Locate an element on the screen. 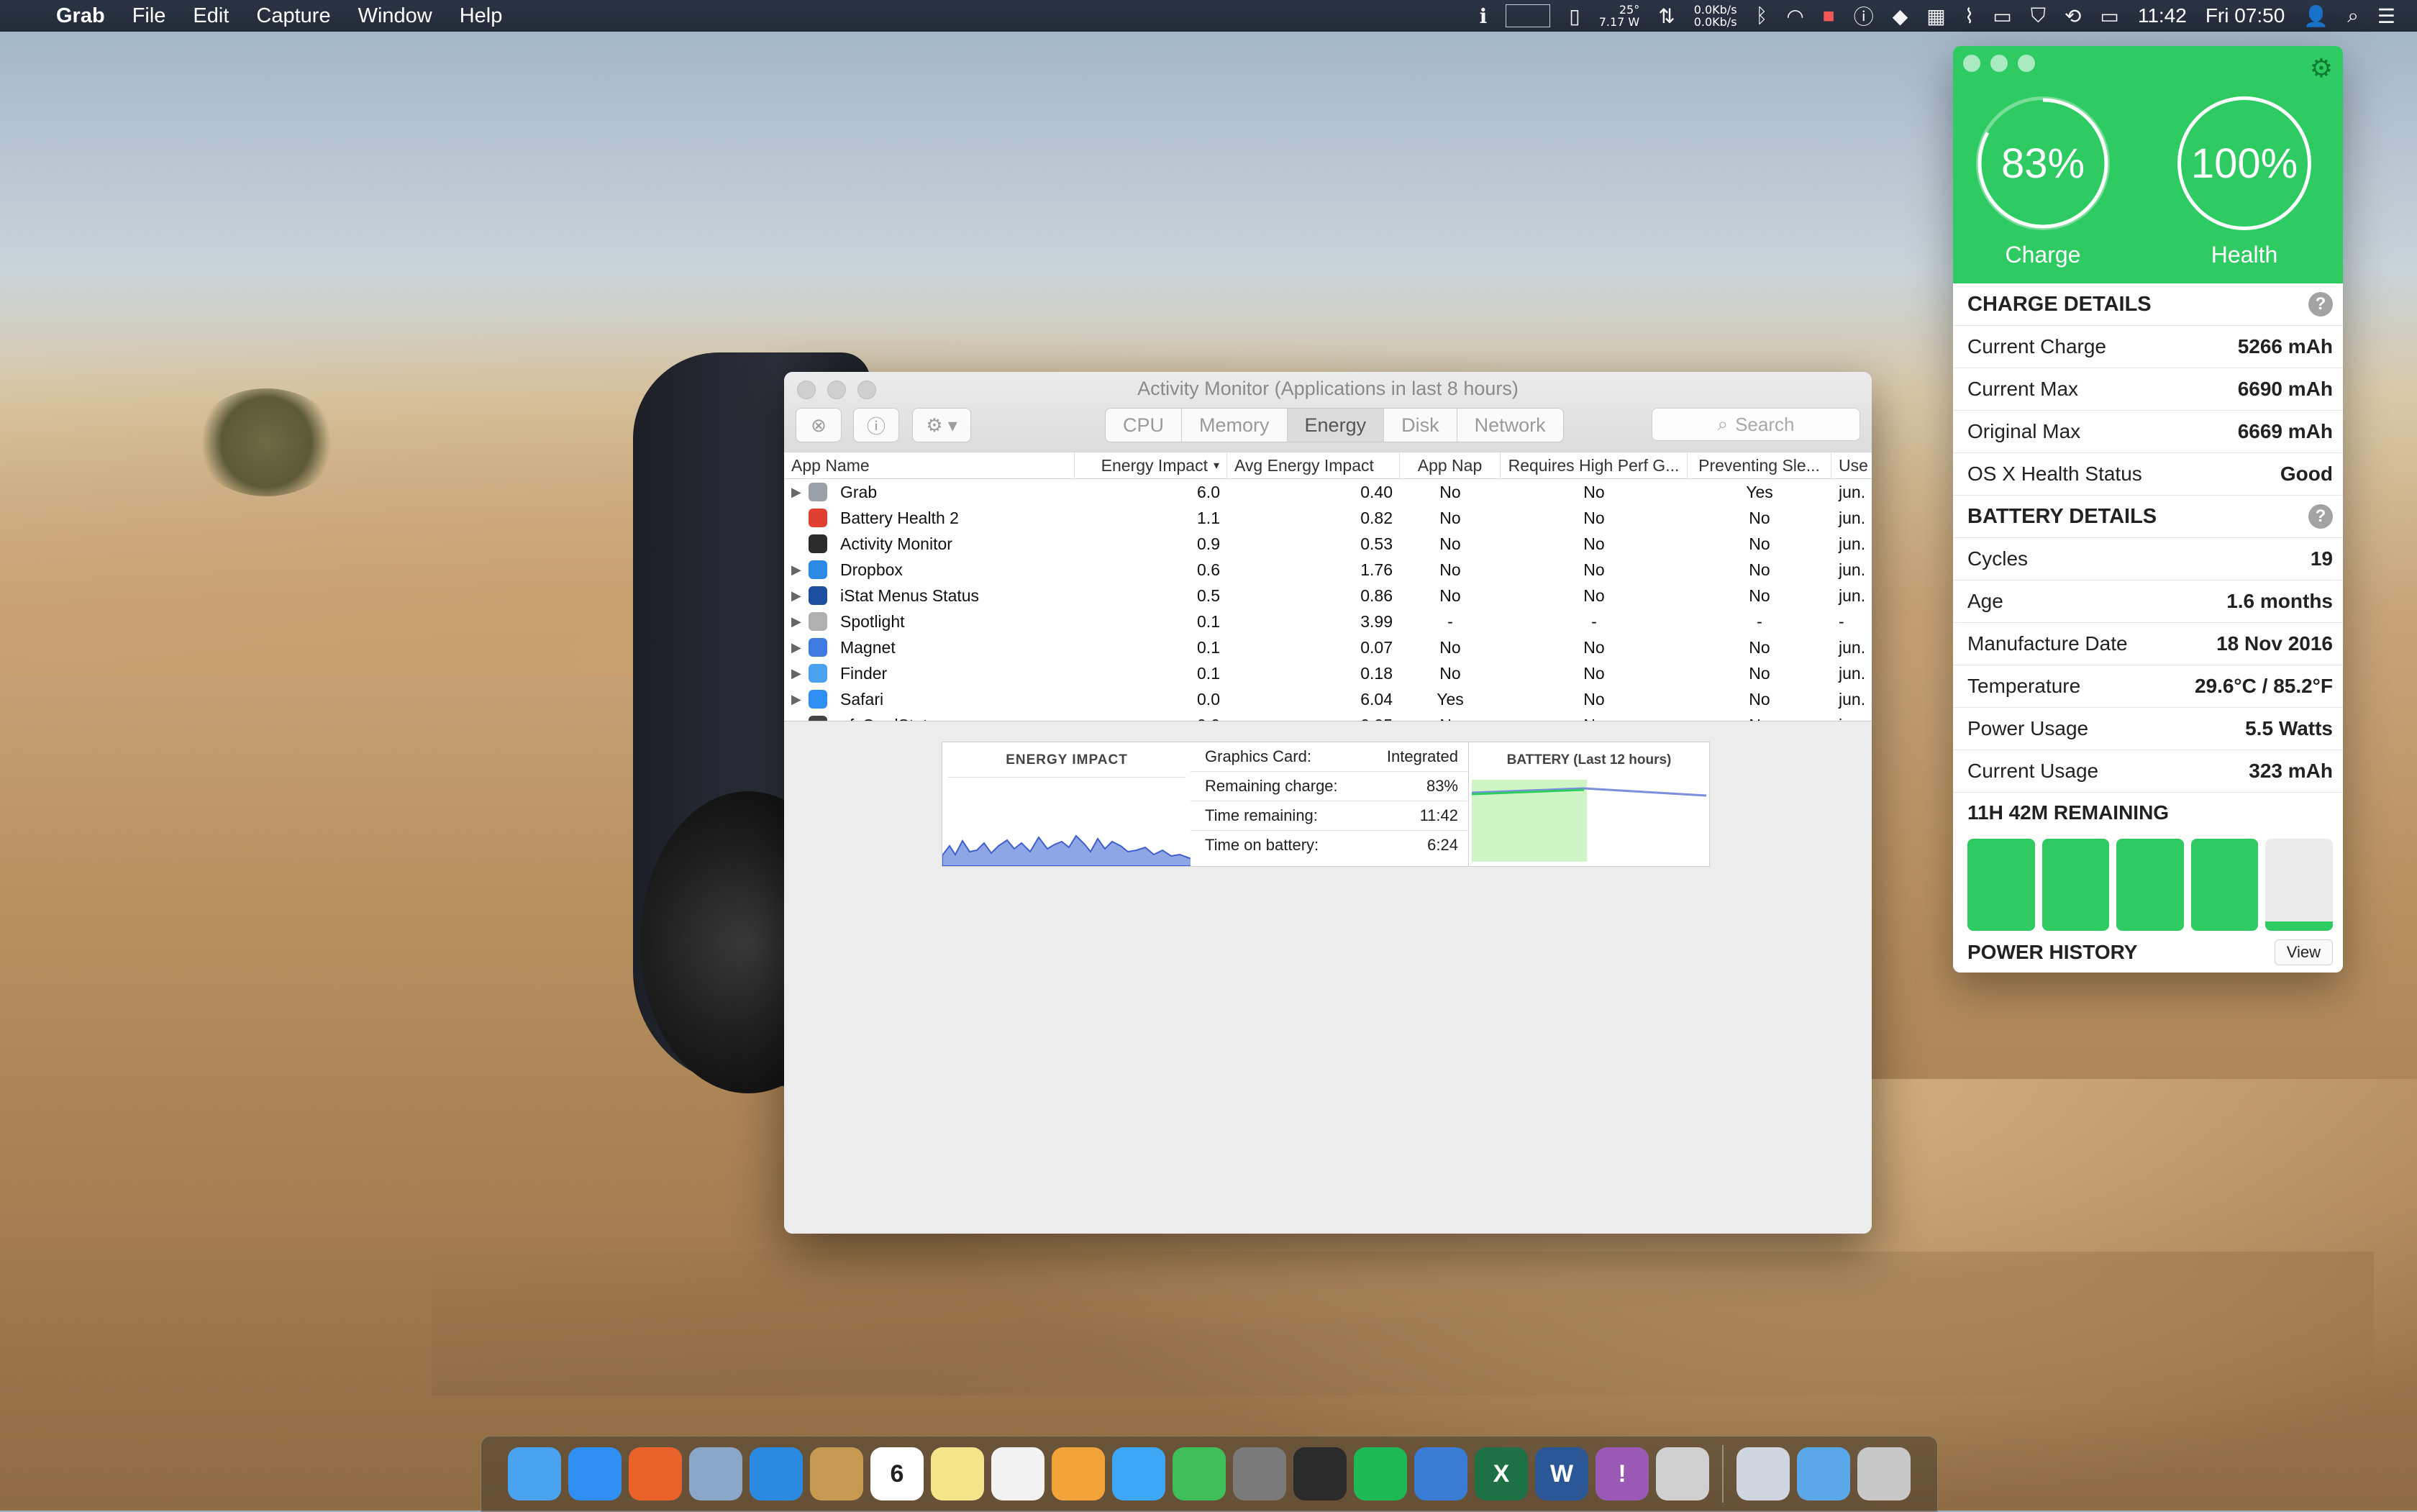  col-energy-impact: Energy Impact ▾ is located at coordinates (1151, 465).